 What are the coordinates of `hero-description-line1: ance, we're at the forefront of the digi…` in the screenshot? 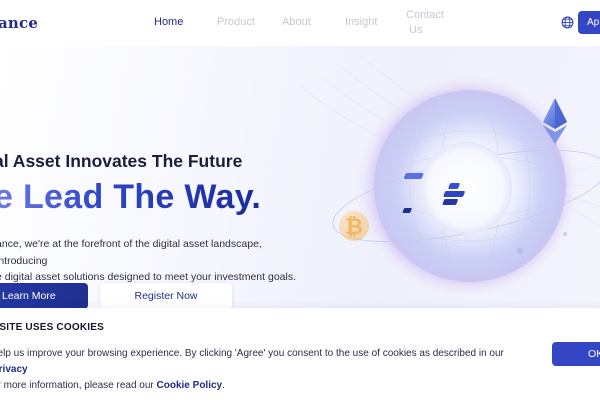 It's located at (131, 252).